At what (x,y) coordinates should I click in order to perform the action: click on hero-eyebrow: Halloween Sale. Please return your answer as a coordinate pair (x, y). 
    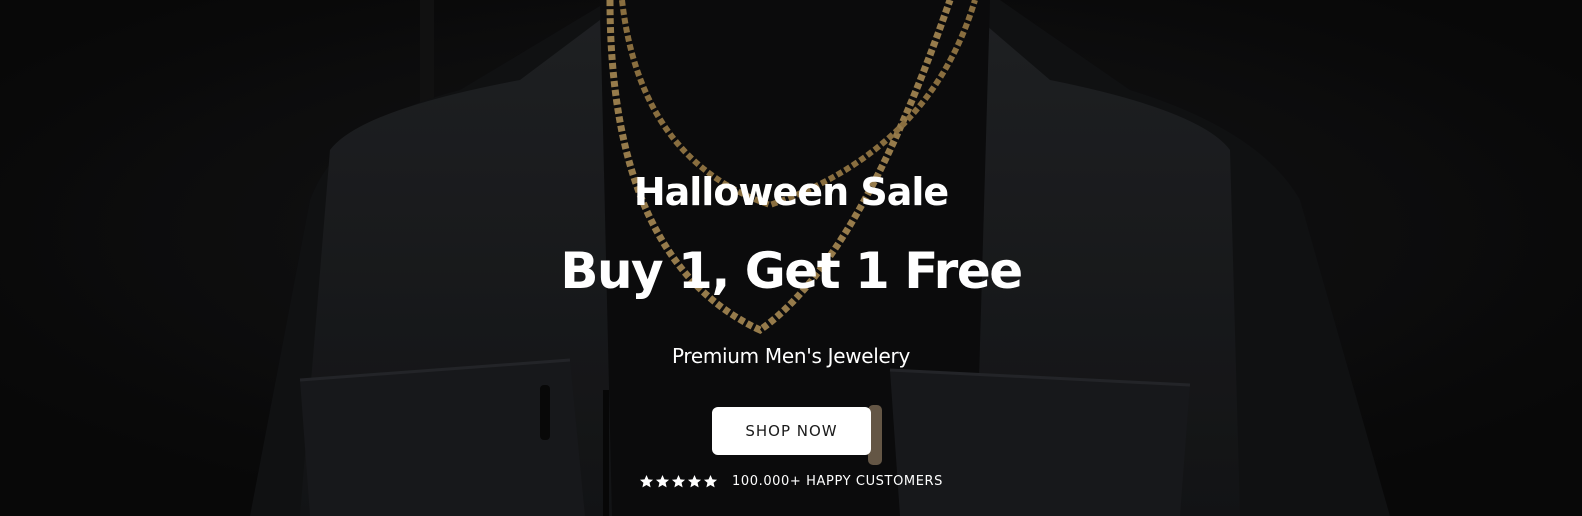
    Looking at the image, I should click on (791, 192).